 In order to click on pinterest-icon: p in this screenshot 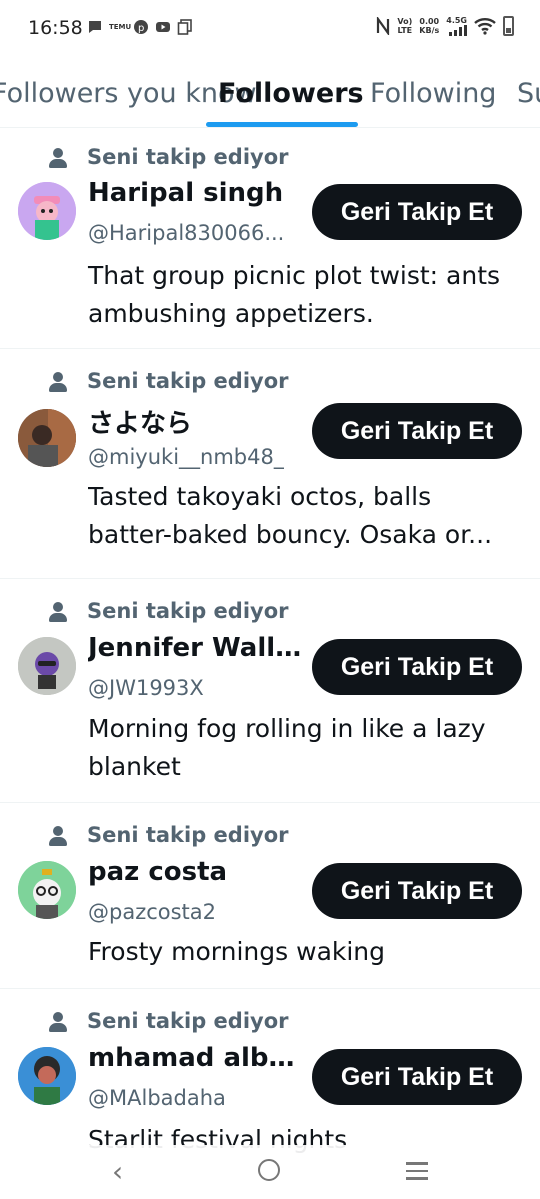, I will do `click(141, 27)`.